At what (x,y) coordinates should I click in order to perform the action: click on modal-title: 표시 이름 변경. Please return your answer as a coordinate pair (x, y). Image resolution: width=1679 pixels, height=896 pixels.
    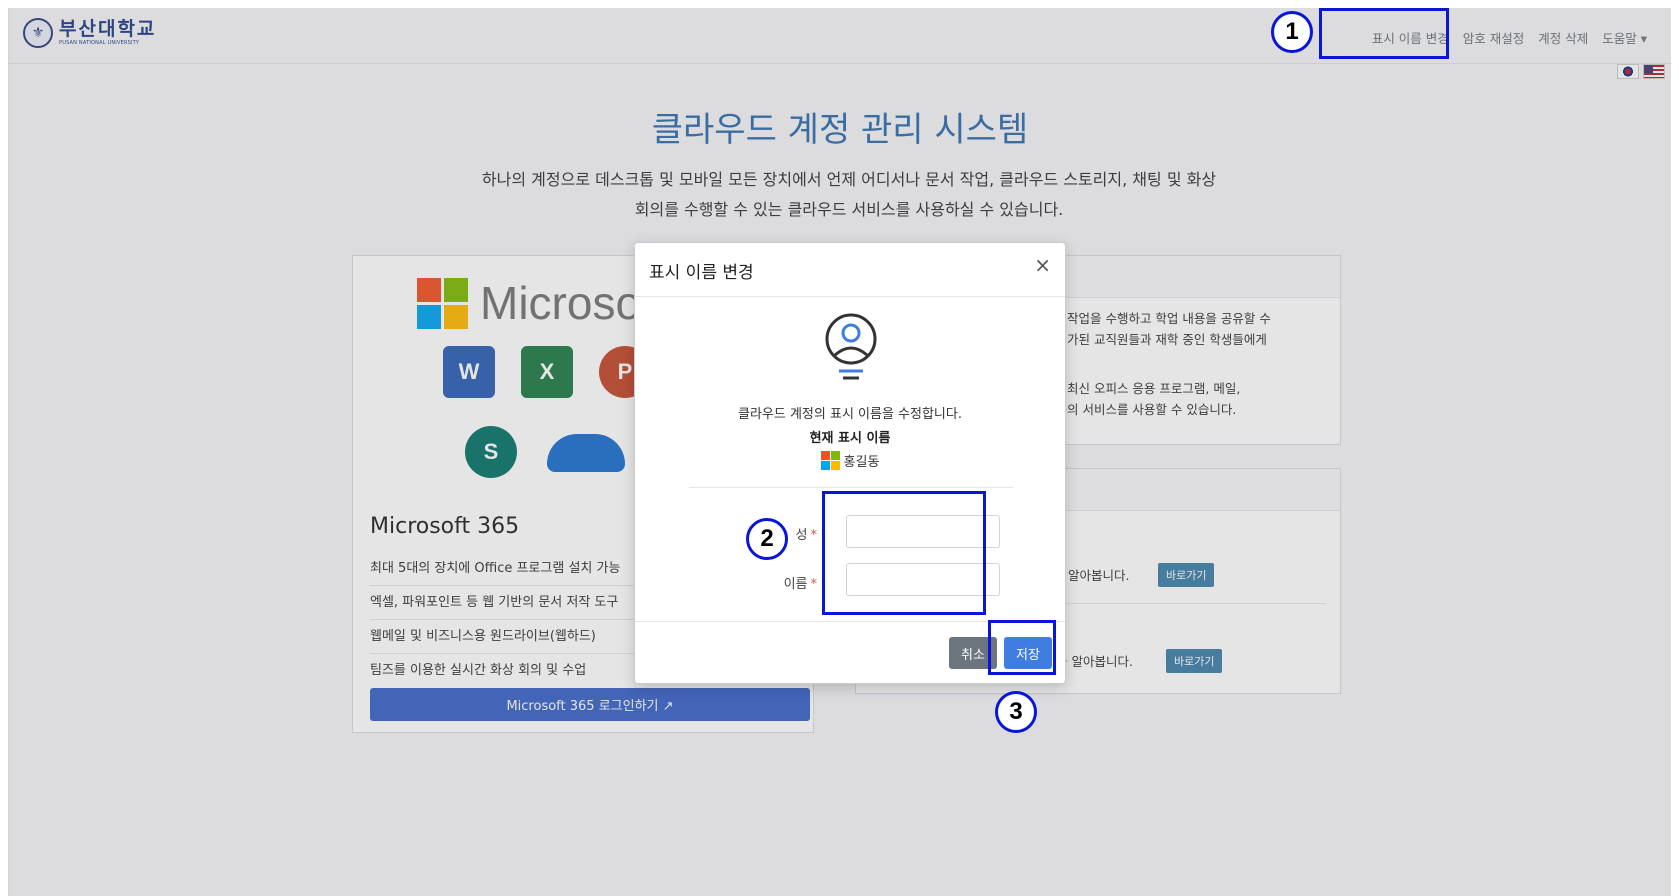
    Looking at the image, I should click on (701, 273).